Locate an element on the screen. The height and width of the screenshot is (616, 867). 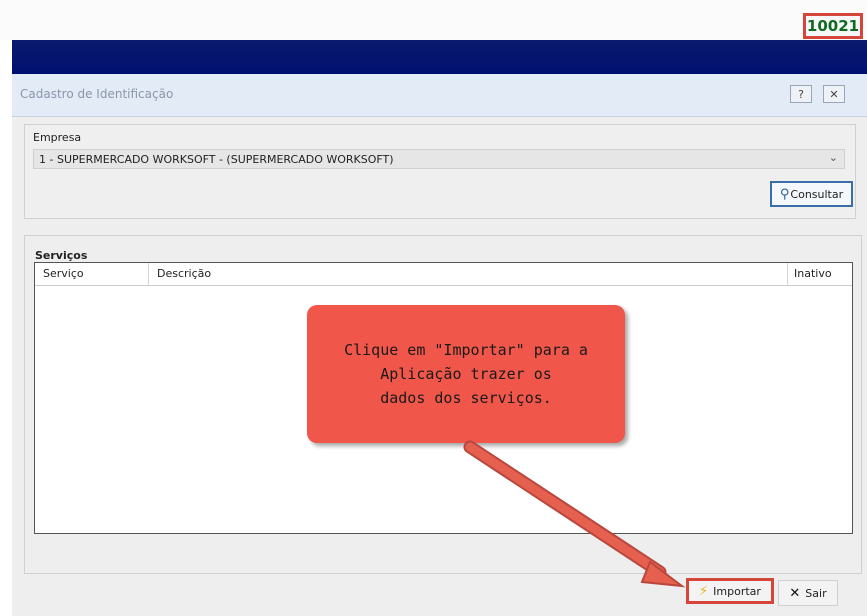
import-button: ⚡ Importar is located at coordinates (730, 591).